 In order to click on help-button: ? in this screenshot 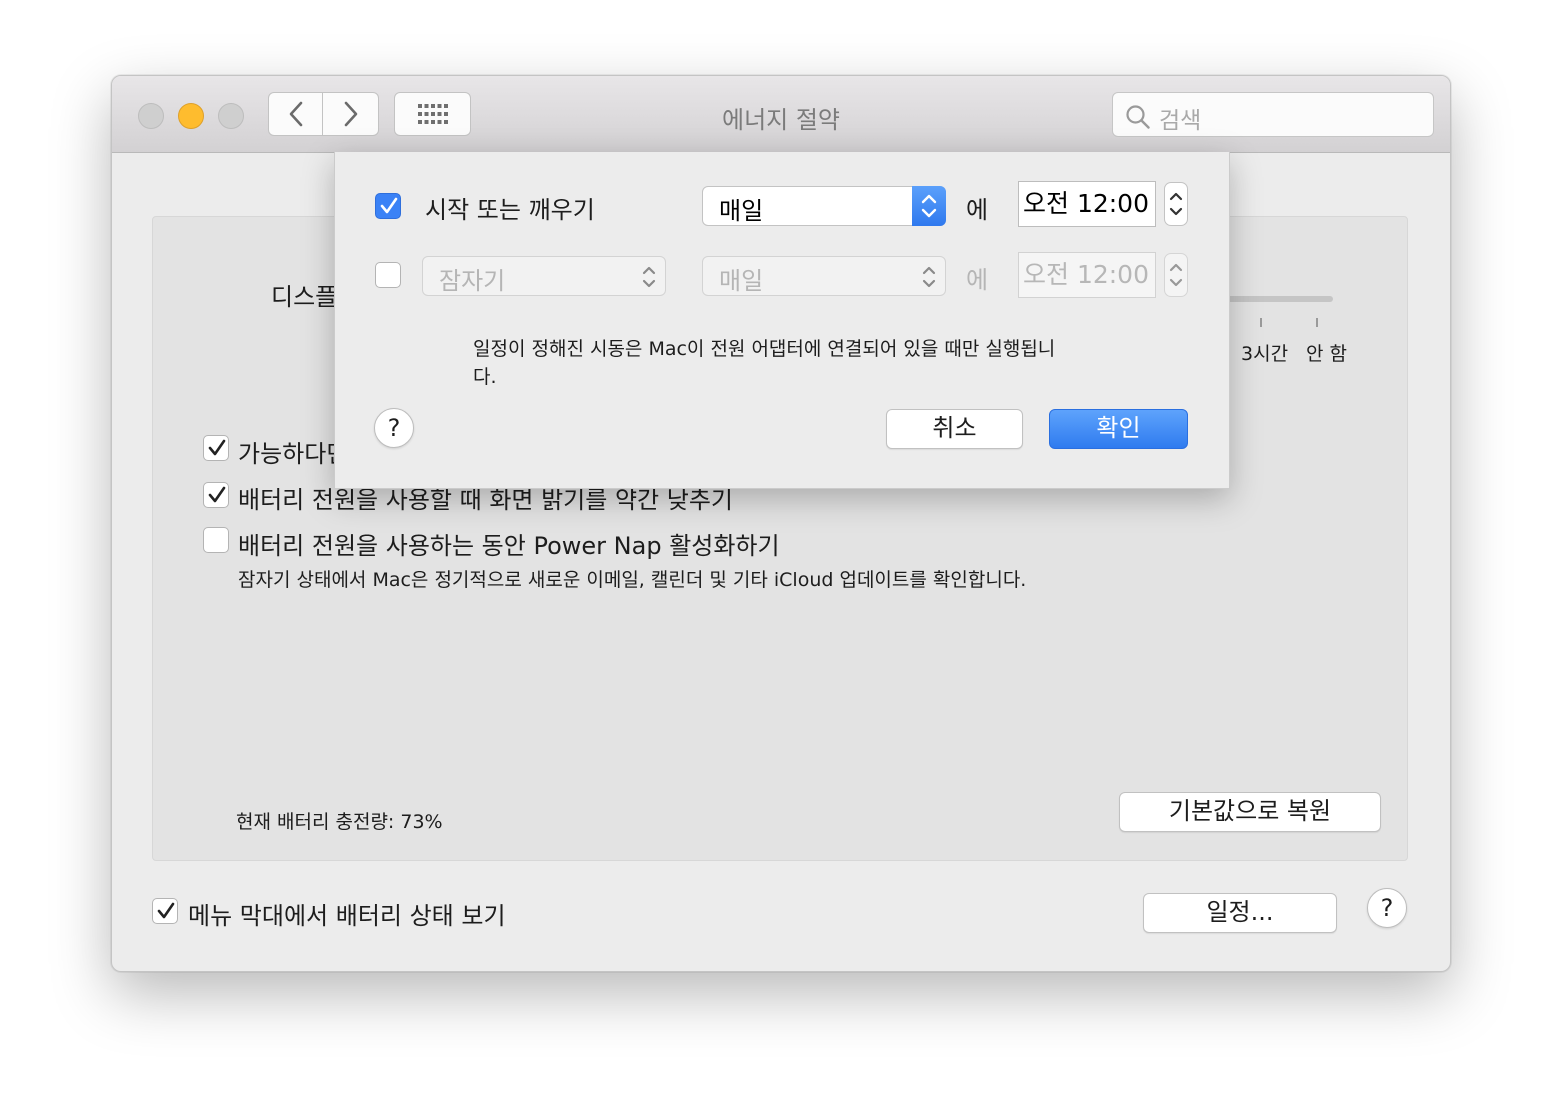, I will do `click(1387, 908)`.